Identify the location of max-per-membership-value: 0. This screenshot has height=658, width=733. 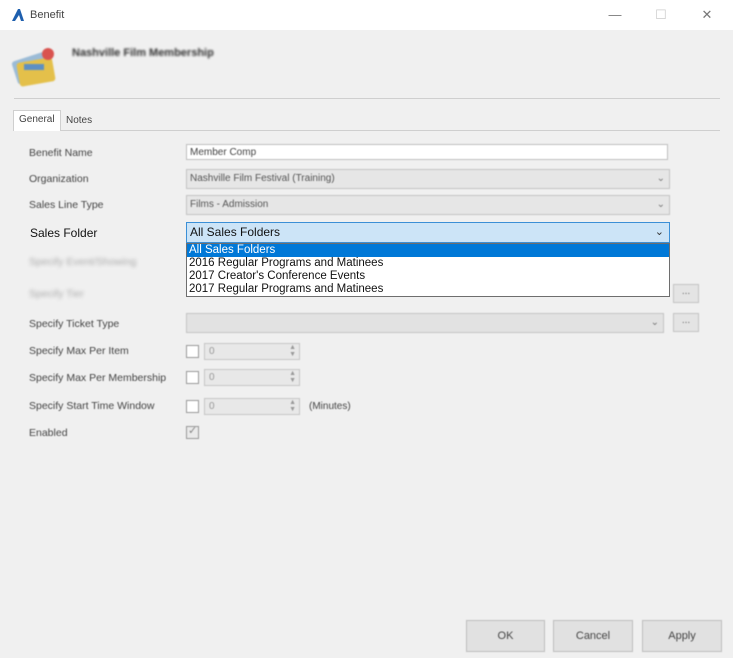
(212, 377).